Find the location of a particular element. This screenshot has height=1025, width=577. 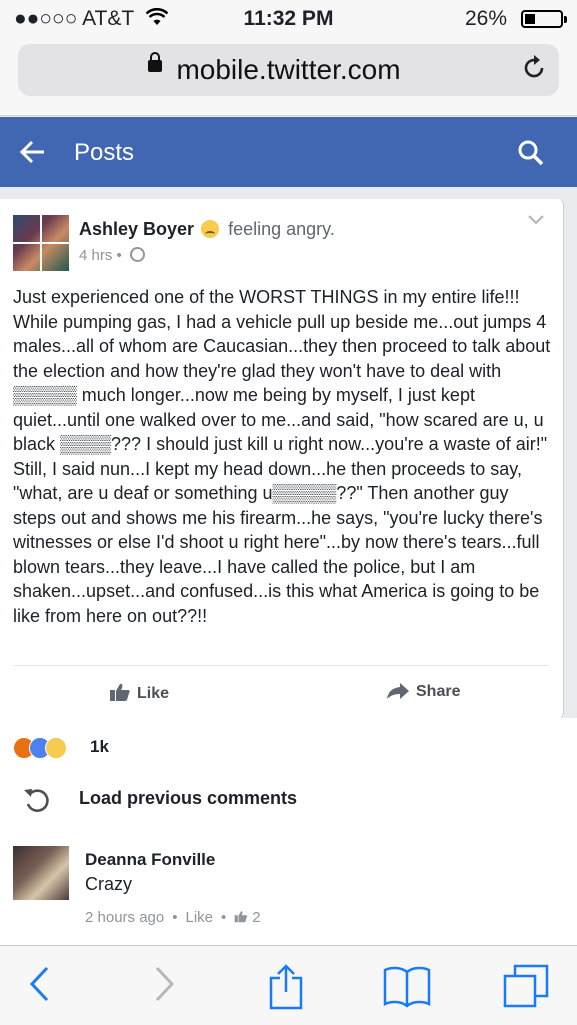

post-author-line: Ashley Boyer feeling angry. is located at coordinates (207, 229).